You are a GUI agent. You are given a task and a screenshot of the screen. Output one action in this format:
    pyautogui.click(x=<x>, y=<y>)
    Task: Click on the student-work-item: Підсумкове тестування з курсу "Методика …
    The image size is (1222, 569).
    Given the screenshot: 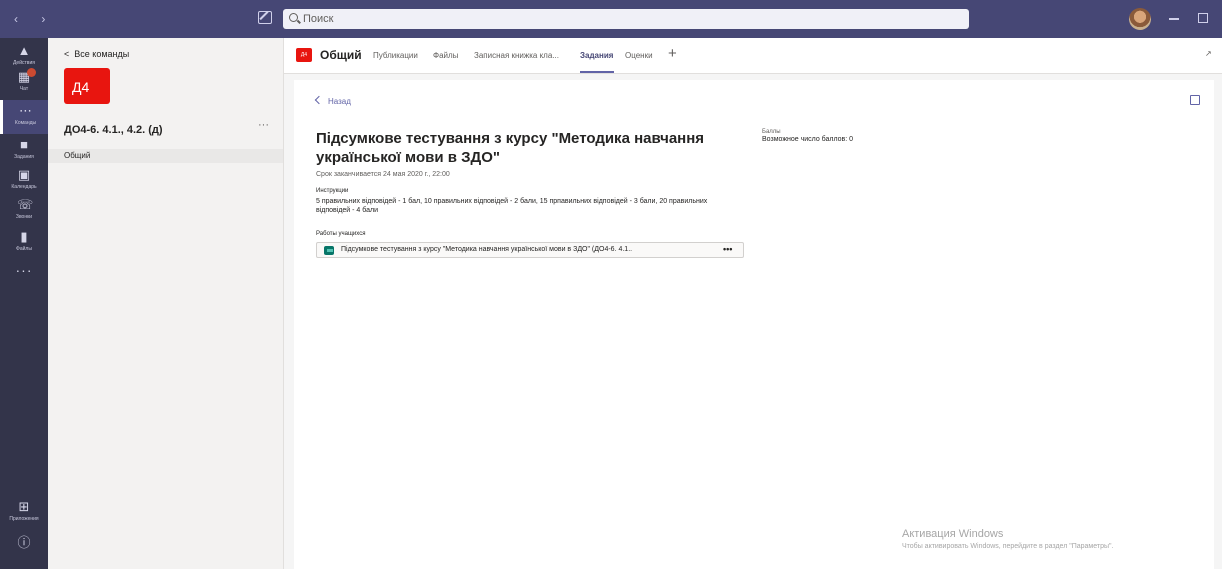 What is the action you would take?
    pyautogui.click(x=530, y=250)
    